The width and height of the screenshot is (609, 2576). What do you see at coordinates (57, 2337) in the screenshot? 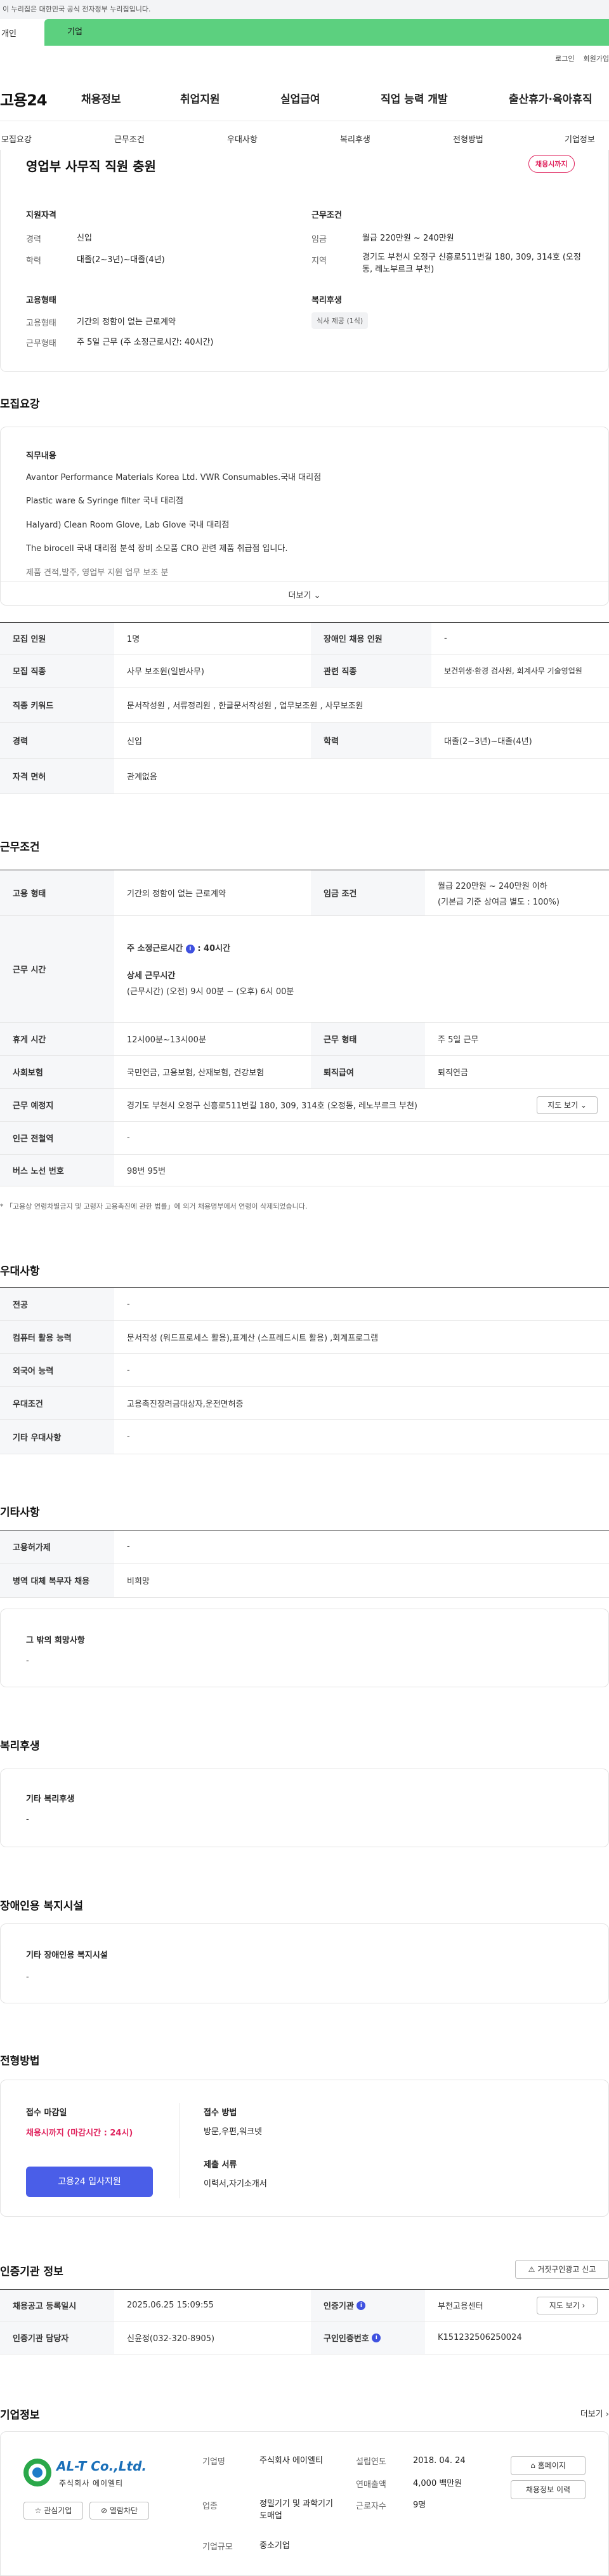
I see `th: 인증기관 담당자` at bounding box center [57, 2337].